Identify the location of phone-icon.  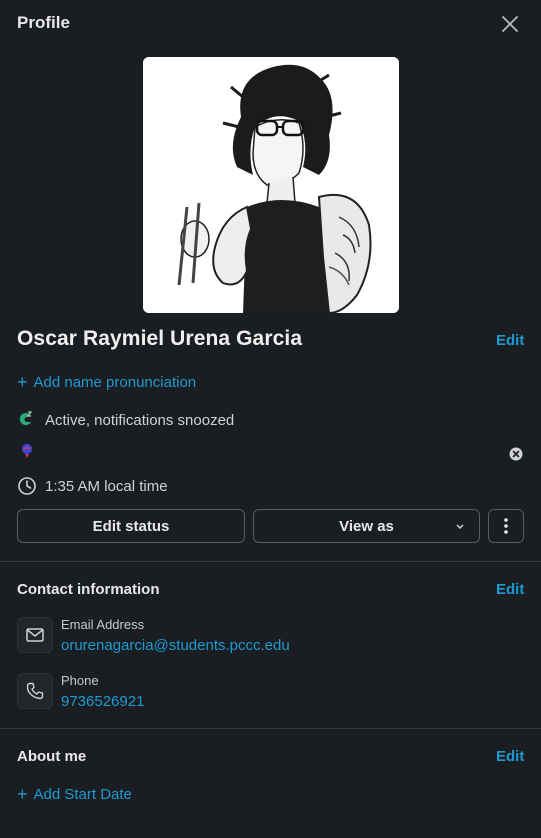
(35, 691).